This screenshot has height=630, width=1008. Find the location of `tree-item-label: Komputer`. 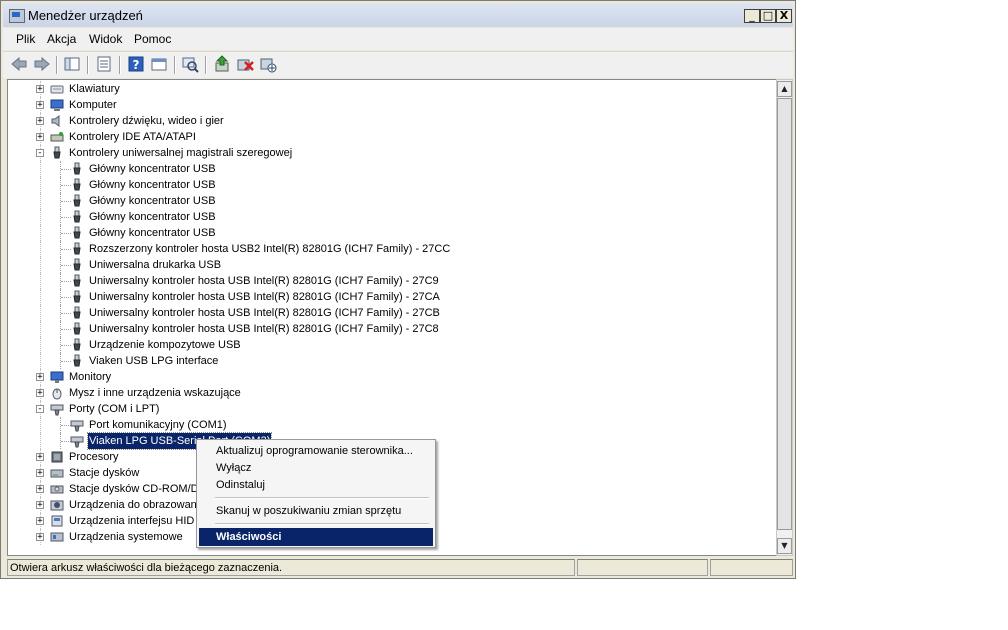

tree-item-label: Komputer is located at coordinates (93, 105).